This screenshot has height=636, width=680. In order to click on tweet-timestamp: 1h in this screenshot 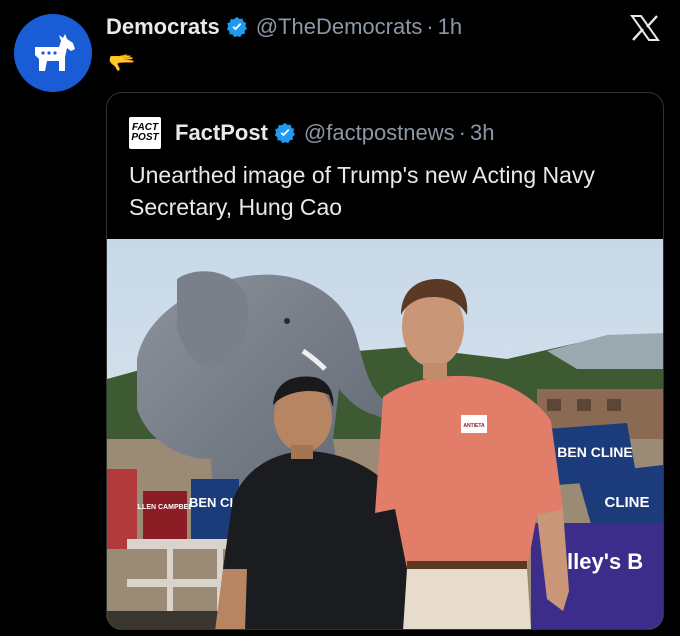, I will do `click(450, 27)`.